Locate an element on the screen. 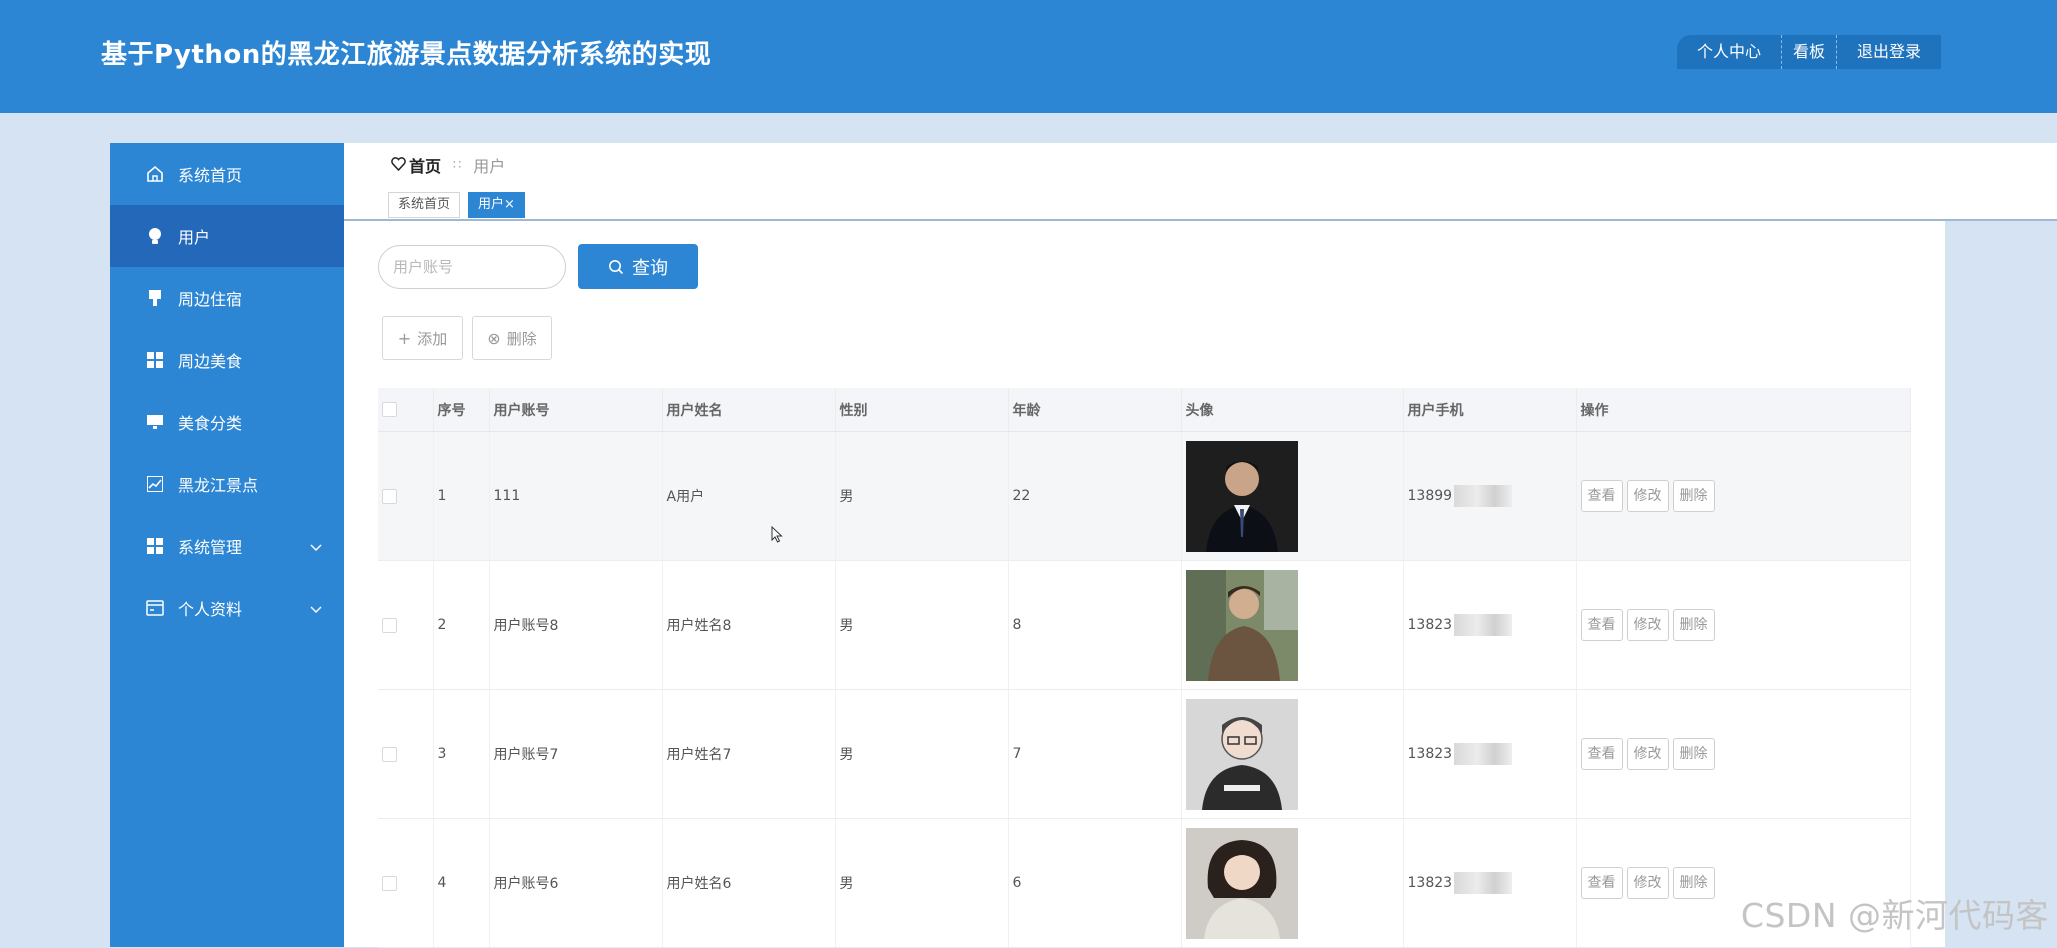  table-row: 4 用户账号6 用户姓名6 男 6 13823 查看 修改 删除 is located at coordinates (1144, 883).